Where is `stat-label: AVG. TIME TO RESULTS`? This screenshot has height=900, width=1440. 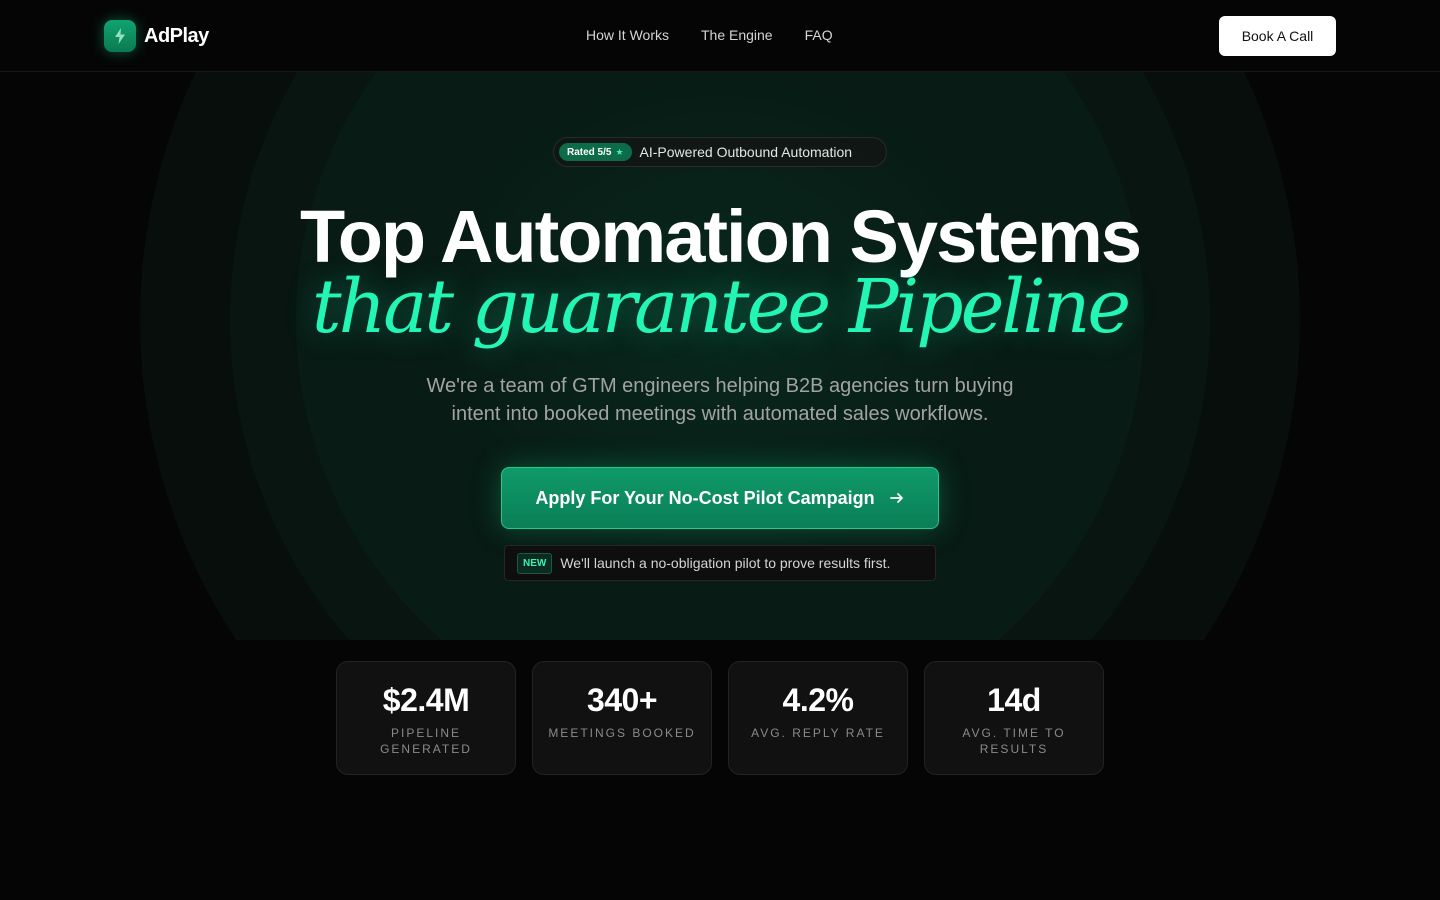
stat-label: AVG. TIME TO RESULTS is located at coordinates (1014, 741).